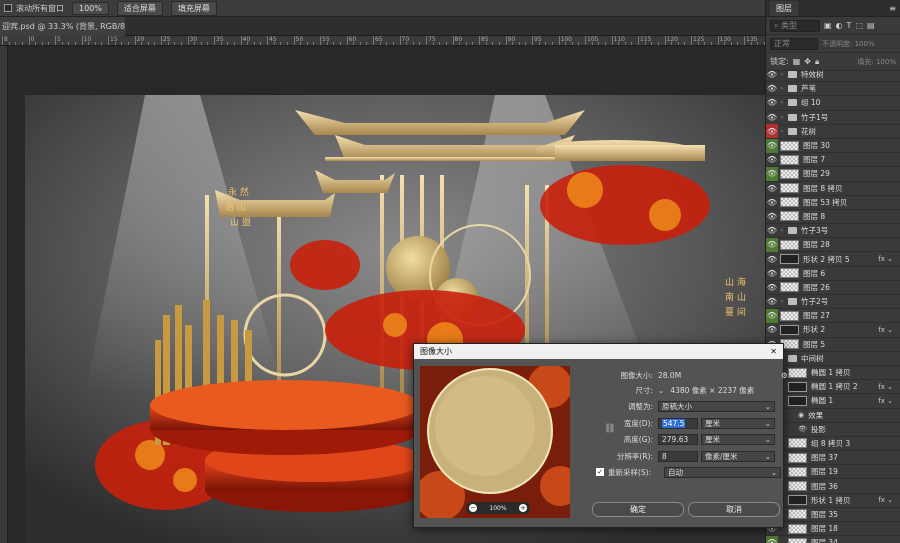 The height and width of the screenshot is (543, 900). What do you see at coordinates (833, 430) in the screenshot?
I see `layer-row: 👁︎ 投影` at bounding box center [833, 430].